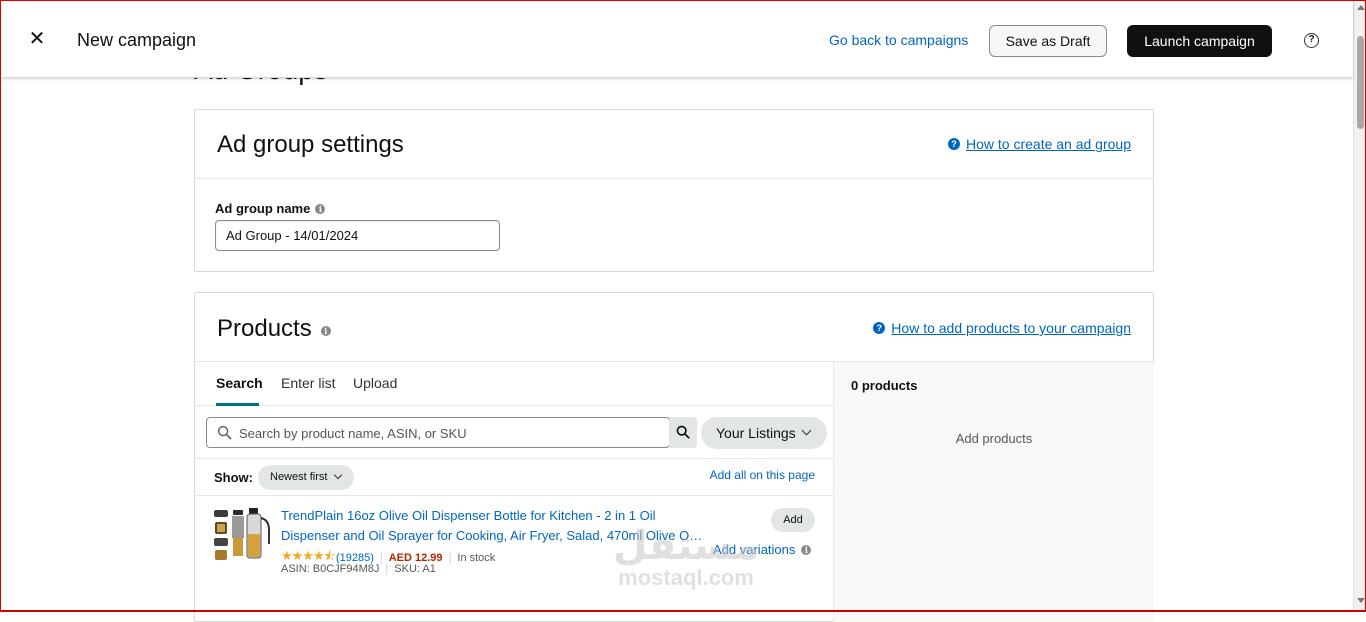  Describe the element at coordinates (263, 208) in the screenshot. I see `label-text: Ad group name` at that location.